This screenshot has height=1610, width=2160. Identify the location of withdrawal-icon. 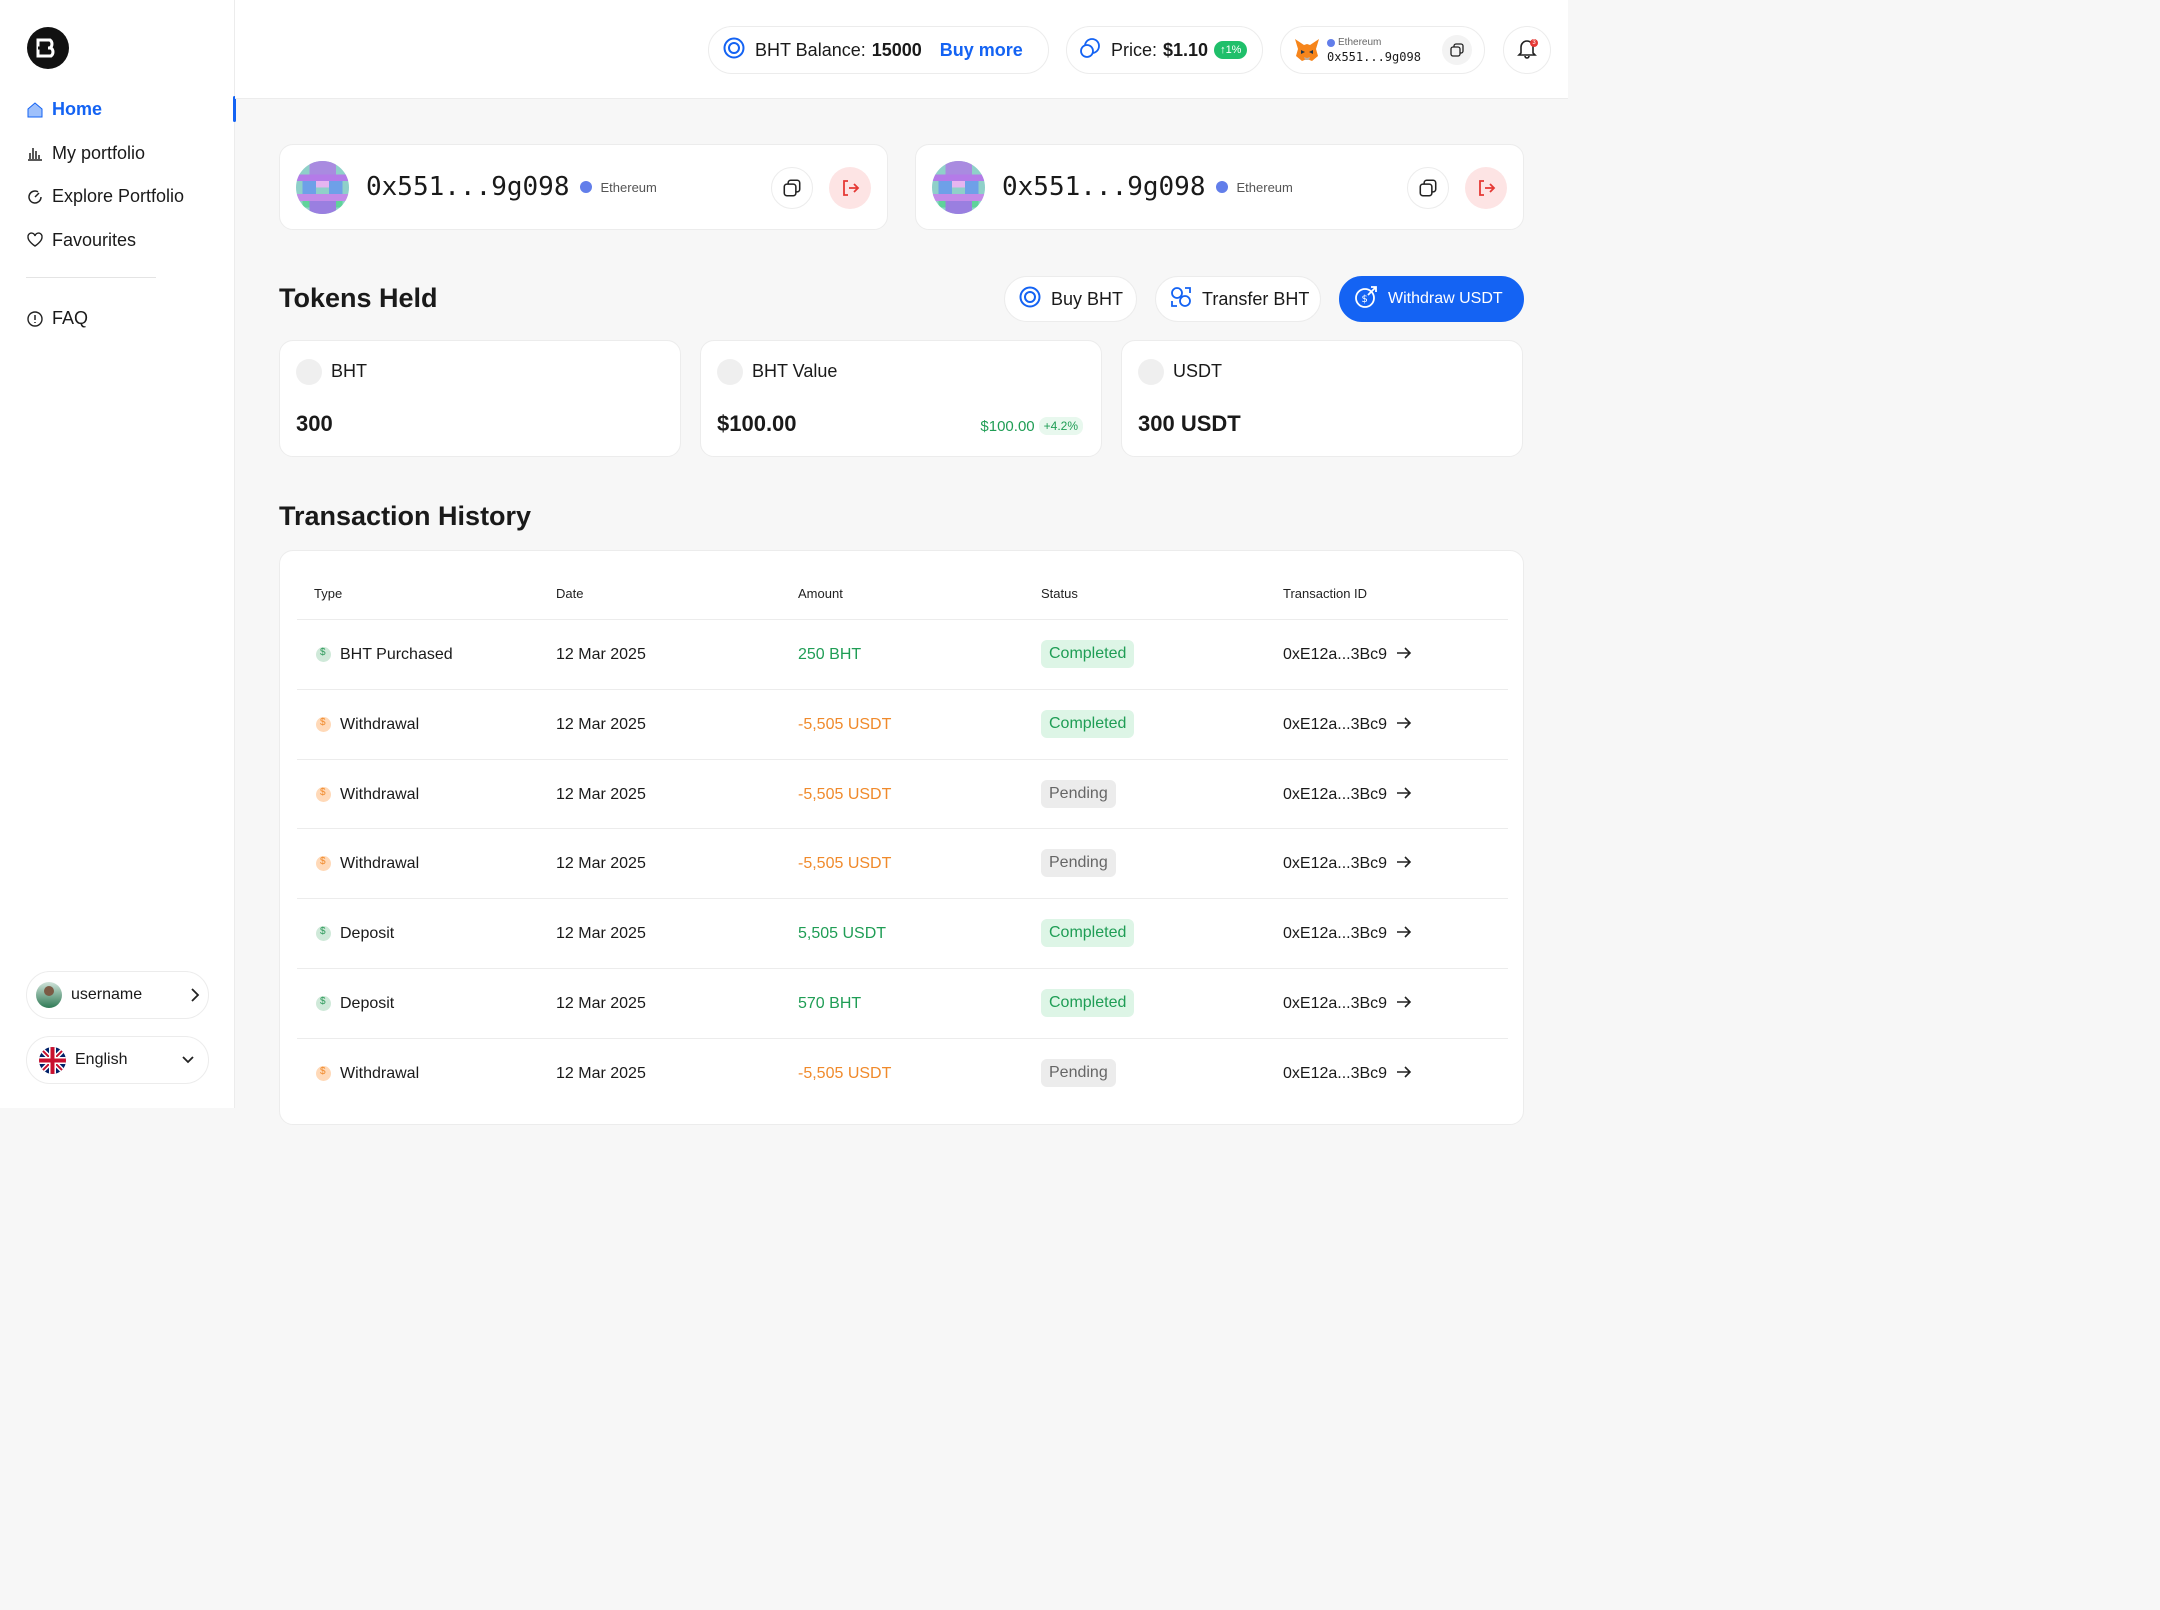
(323, 794).